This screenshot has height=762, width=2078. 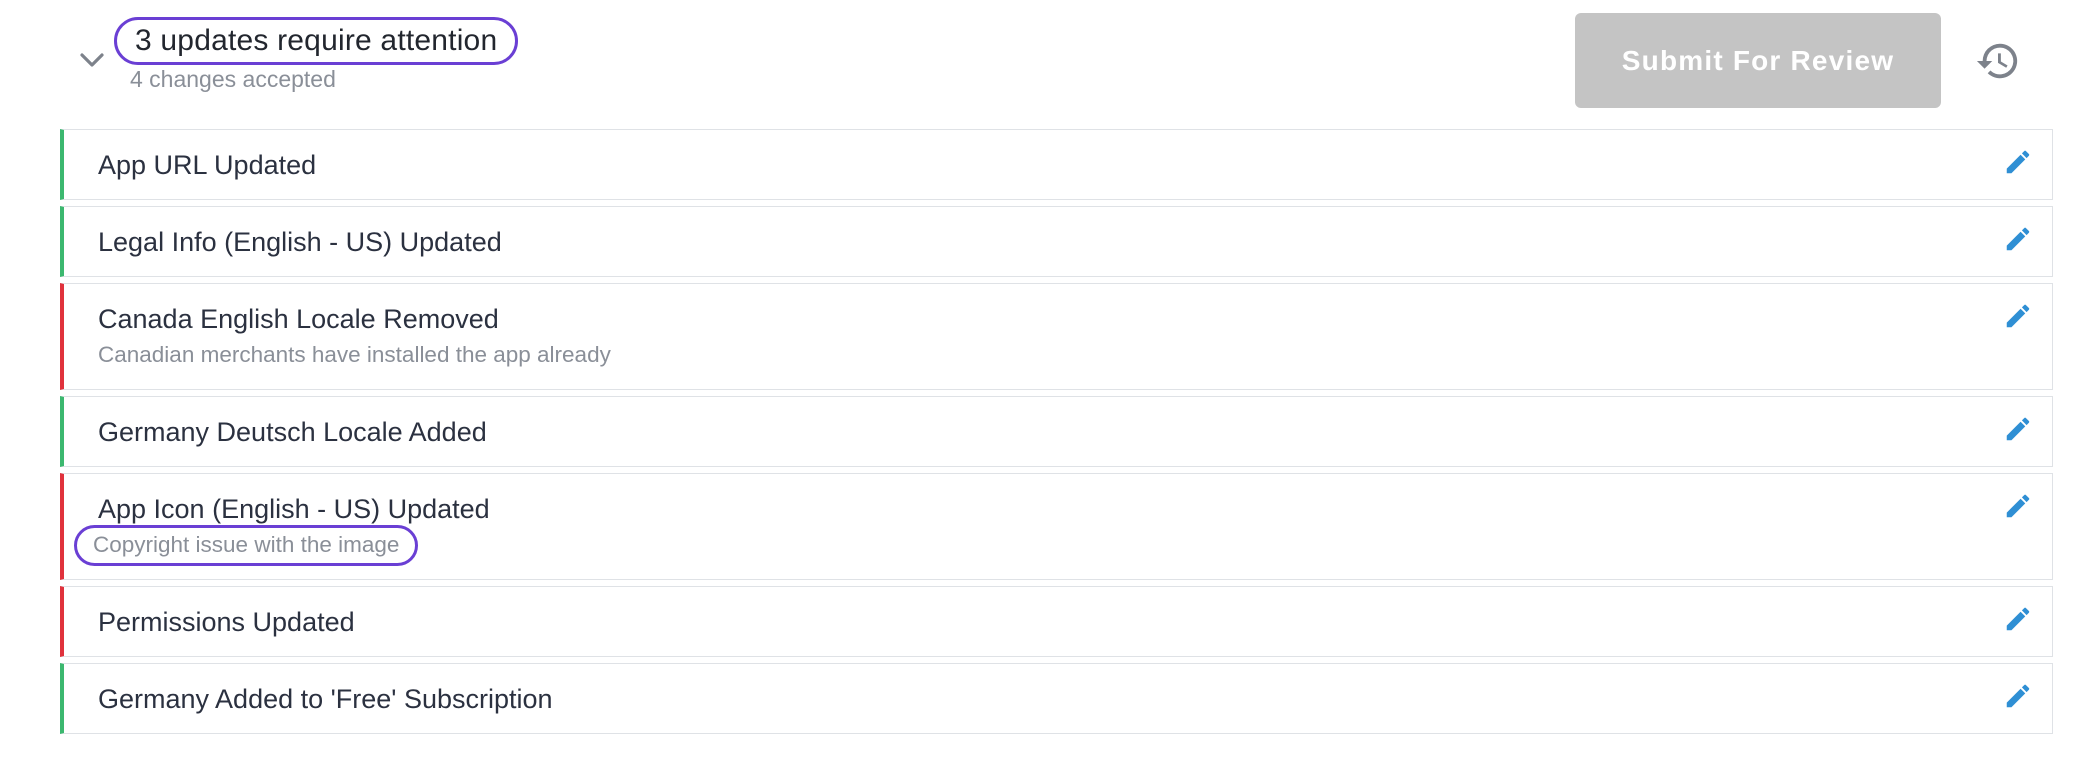 What do you see at coordinates (1056, 698) in the screenshot?
I see `change-item: Germany Added to 'Free' Subscription` at bounding box center [1056, 698].